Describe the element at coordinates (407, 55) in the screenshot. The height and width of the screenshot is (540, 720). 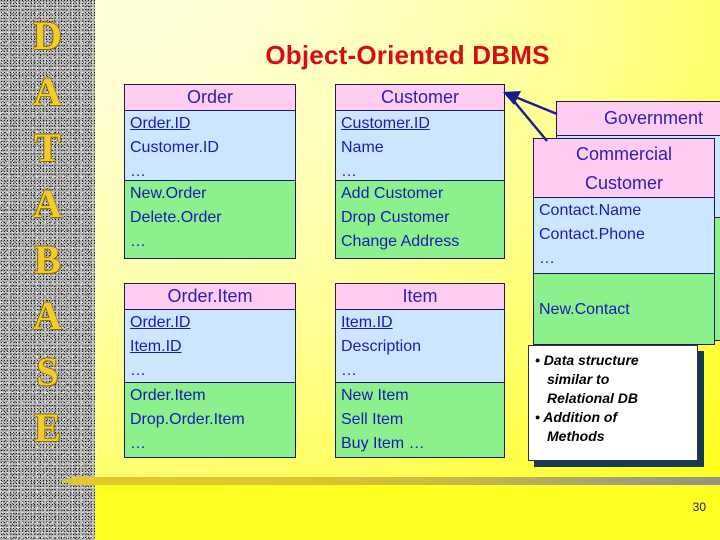
I see `slide-title: Object-Oriented DBMS` at that location.